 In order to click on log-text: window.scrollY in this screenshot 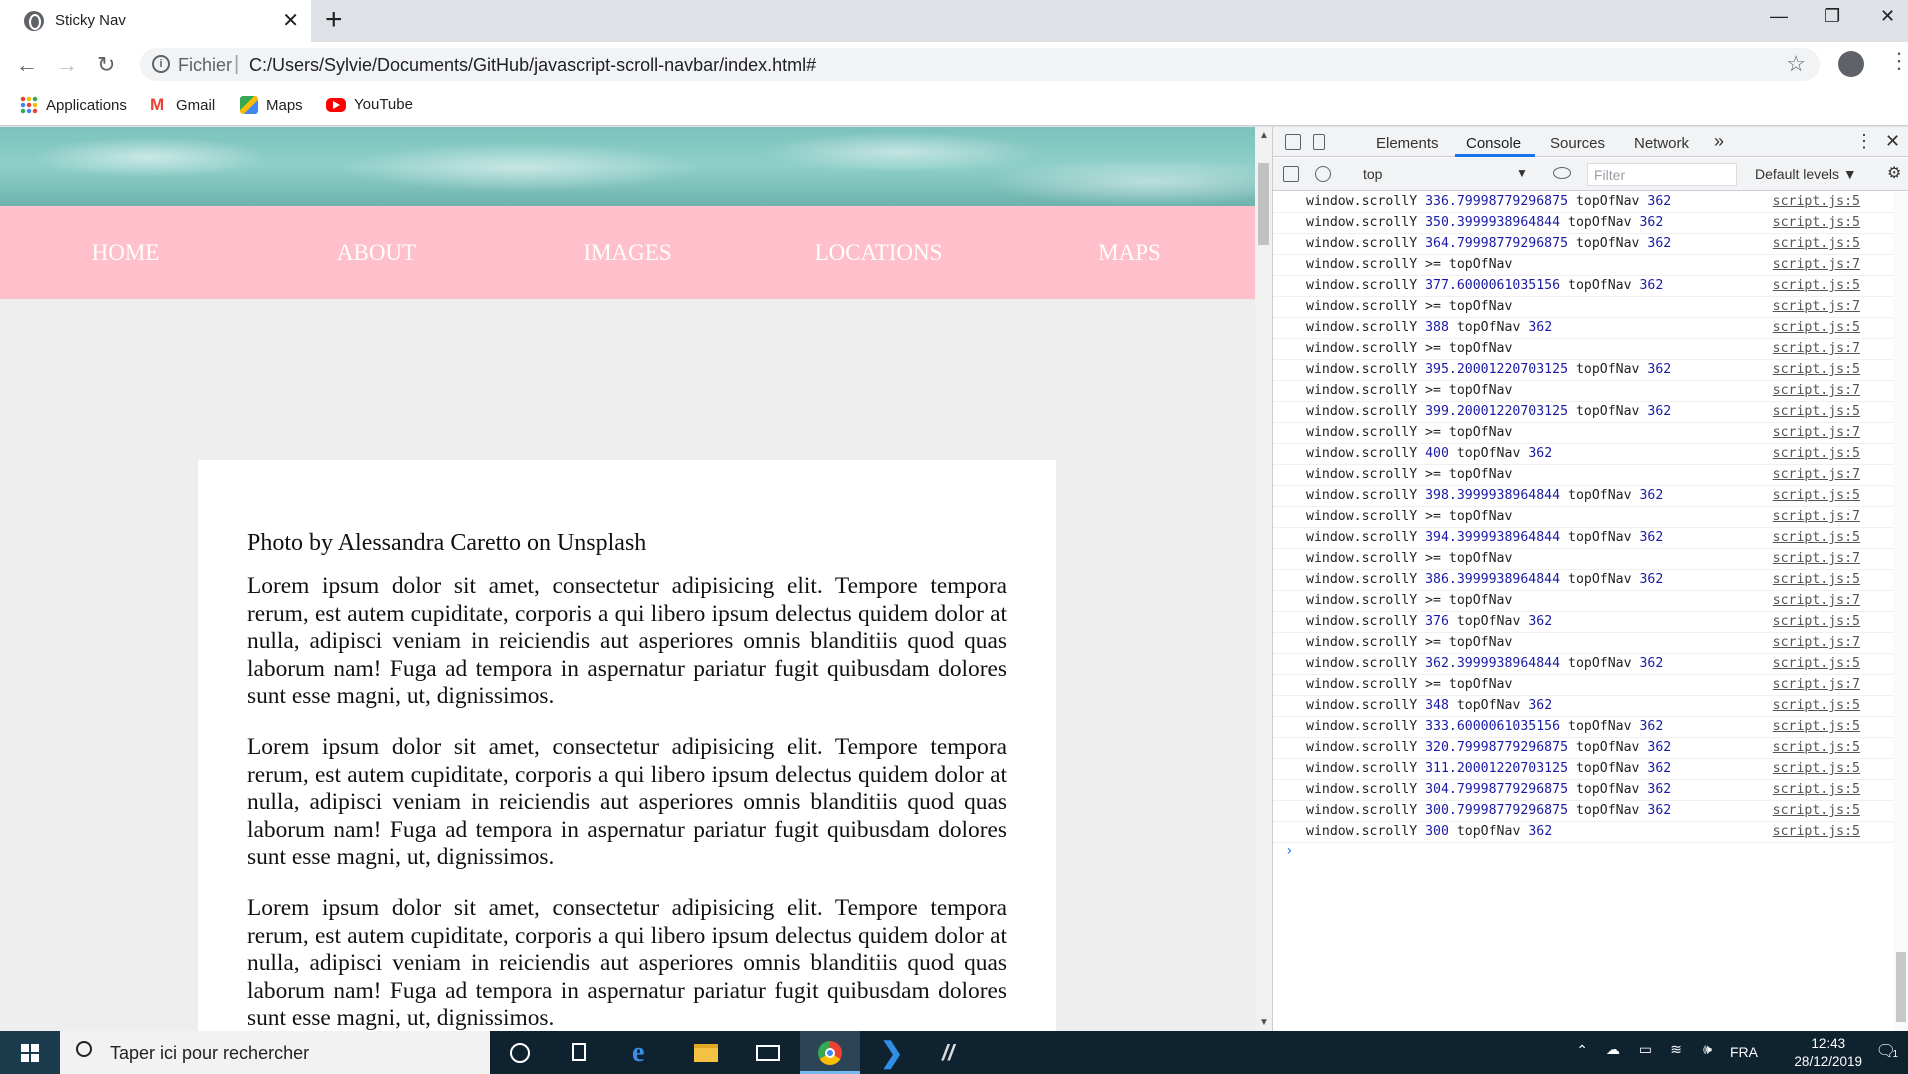, I will do `click(1366, 621)`.